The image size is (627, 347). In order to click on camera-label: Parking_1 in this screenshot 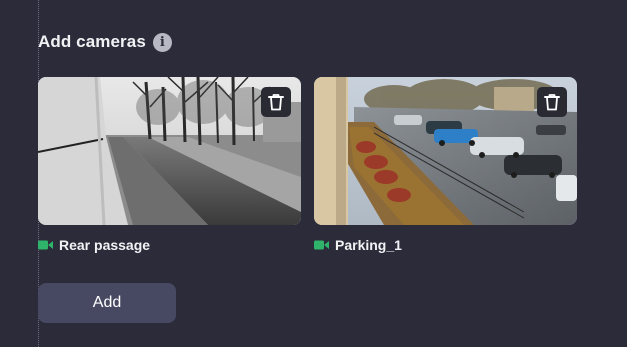, I will do `click(358, 245)`.